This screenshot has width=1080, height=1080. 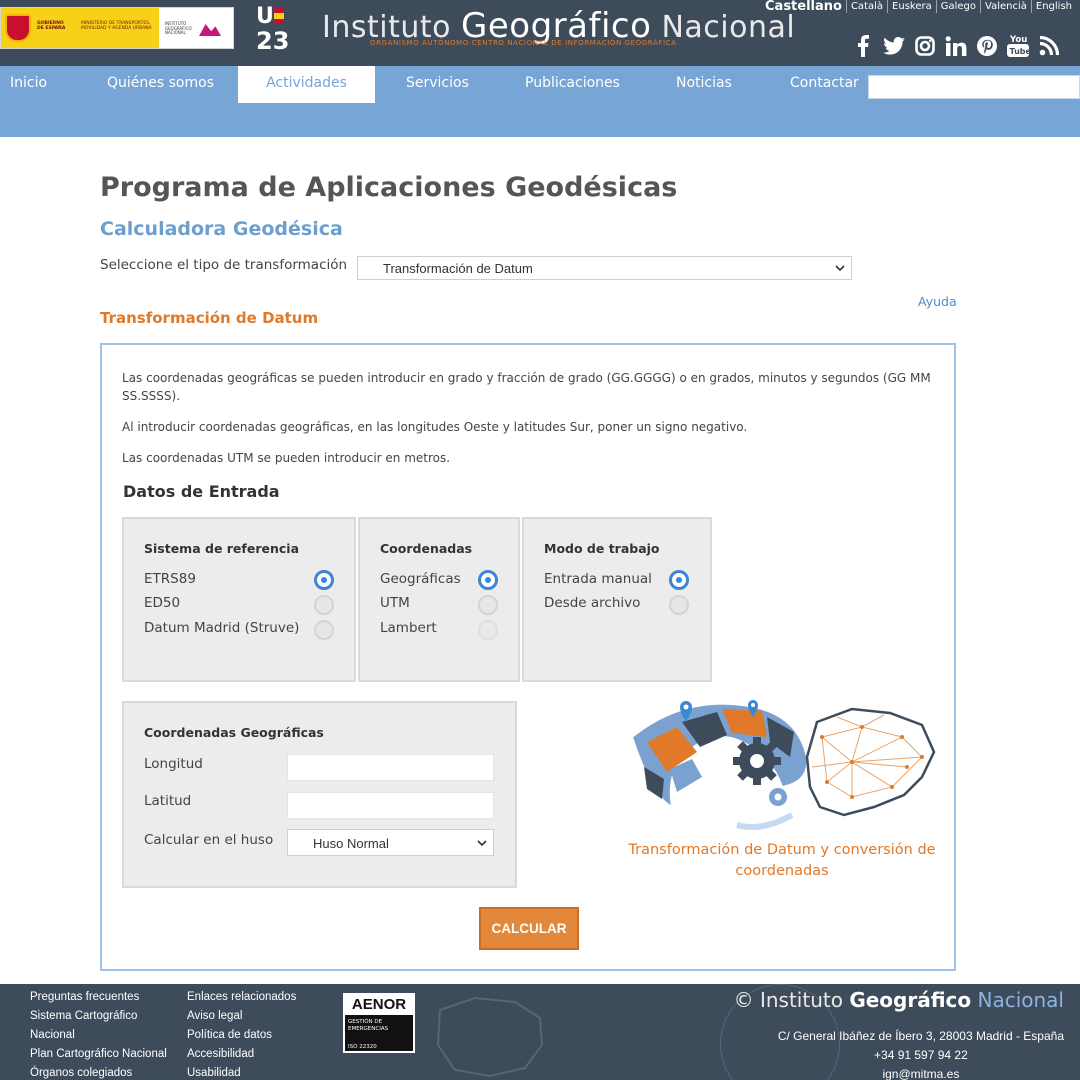 What do you see at coordinates (98, 1072) in the screenshot?
I see `footer-link-organos: Órganos colegiados` at bounding box center [98, 1072].